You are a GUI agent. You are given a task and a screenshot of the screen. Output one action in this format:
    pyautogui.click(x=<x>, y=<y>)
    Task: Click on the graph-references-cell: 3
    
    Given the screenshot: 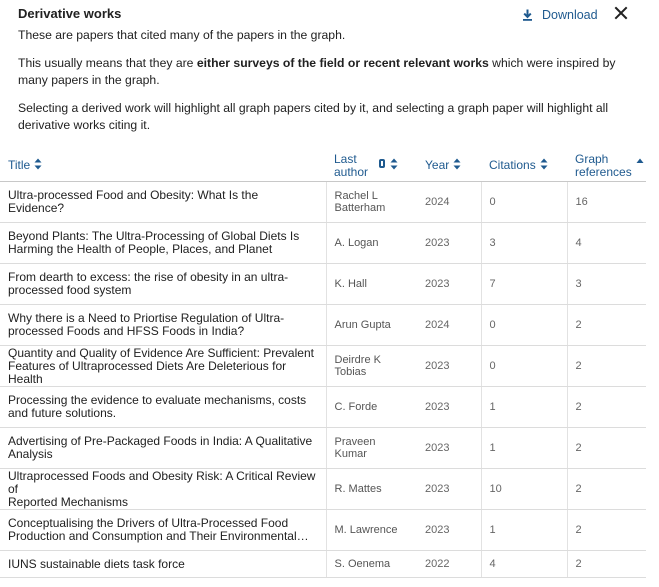 What is the action you would take?
    pyautogui.click(x=606, y=284)
    